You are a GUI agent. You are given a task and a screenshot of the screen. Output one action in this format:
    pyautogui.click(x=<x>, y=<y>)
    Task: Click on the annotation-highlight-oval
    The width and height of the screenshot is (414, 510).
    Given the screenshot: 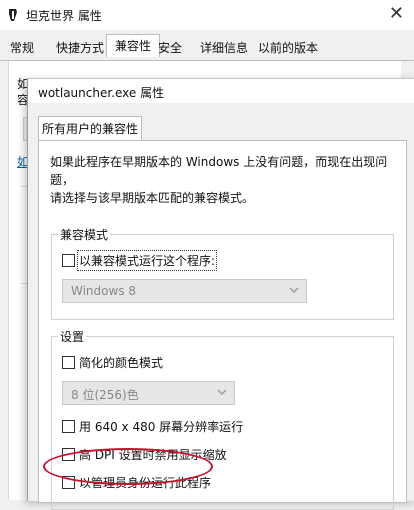 What is the action you would take?
    pyautogui.click(x=128, y=466)
    